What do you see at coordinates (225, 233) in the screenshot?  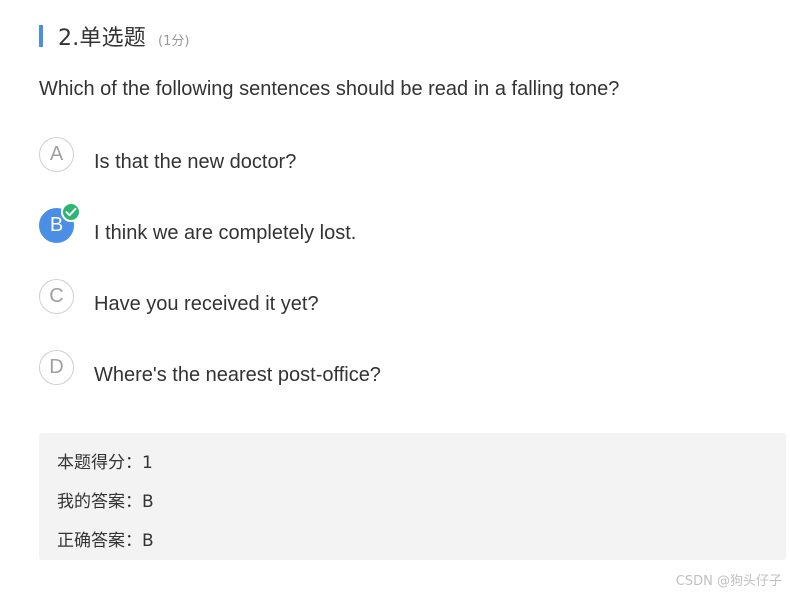 I see `option-text: I think we are completely lost.` at bounding box center [225, 233].